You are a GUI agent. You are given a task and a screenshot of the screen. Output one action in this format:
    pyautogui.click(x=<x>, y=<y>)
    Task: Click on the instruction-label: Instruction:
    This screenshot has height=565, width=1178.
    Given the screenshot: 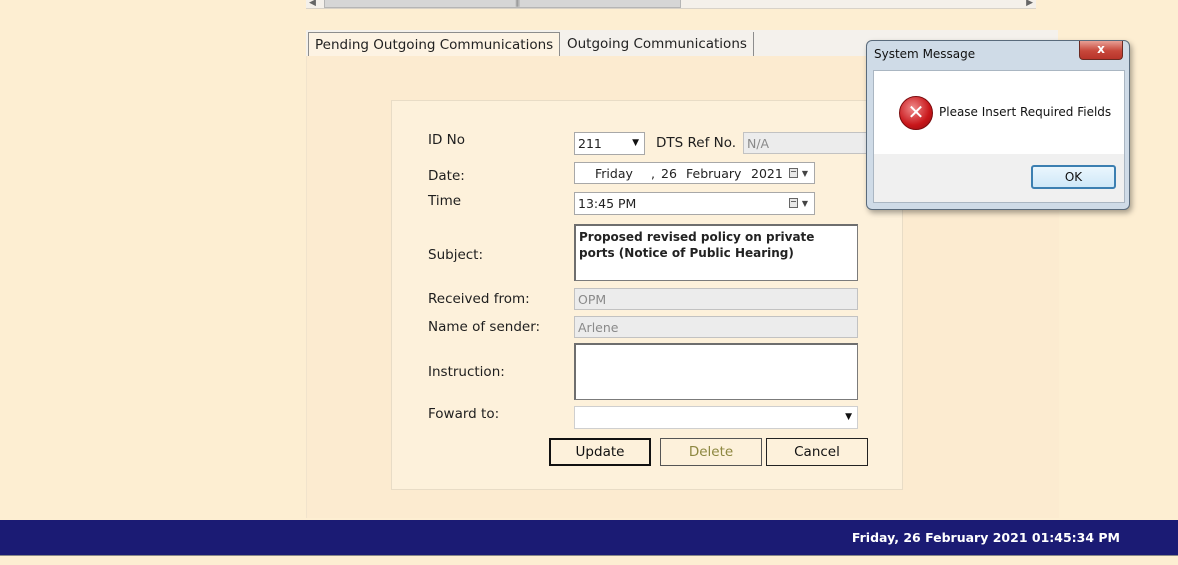 What is the action you would take?
    pyautogui.click(x=466, y=372)
    